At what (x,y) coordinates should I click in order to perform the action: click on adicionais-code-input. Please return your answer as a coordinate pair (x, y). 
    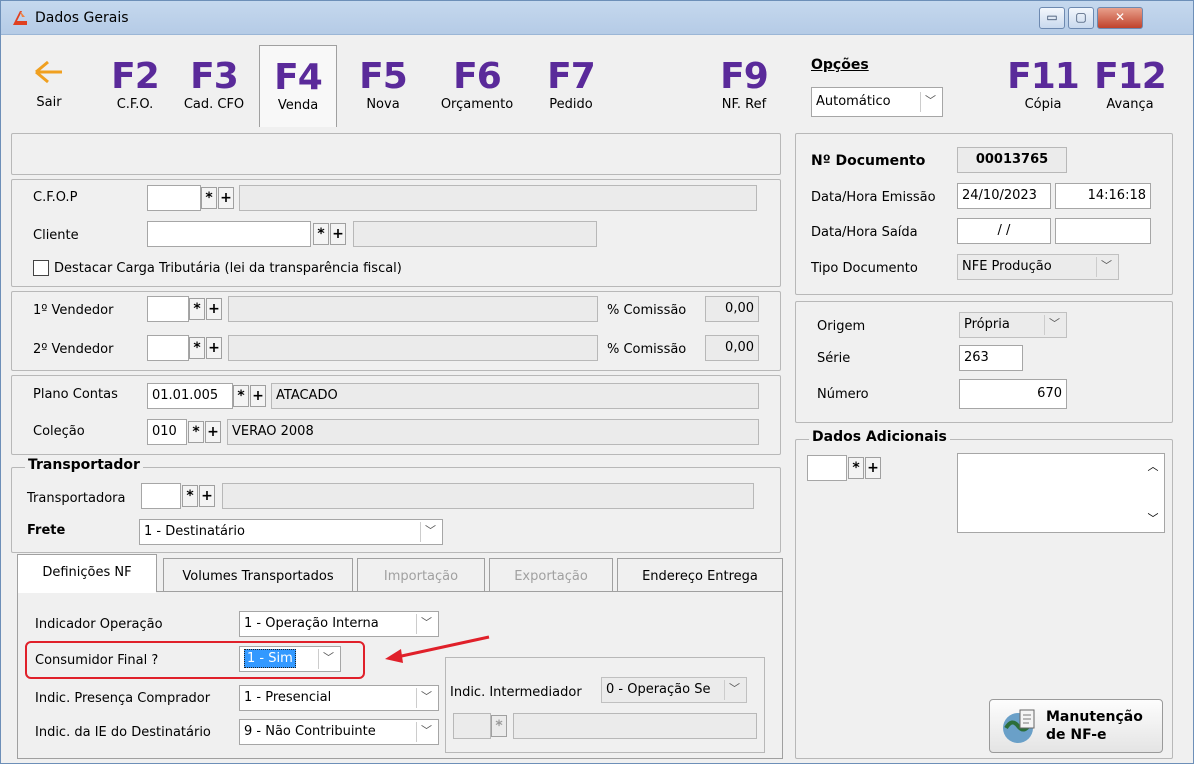
    Looking at the image, I should click on (827, 468).